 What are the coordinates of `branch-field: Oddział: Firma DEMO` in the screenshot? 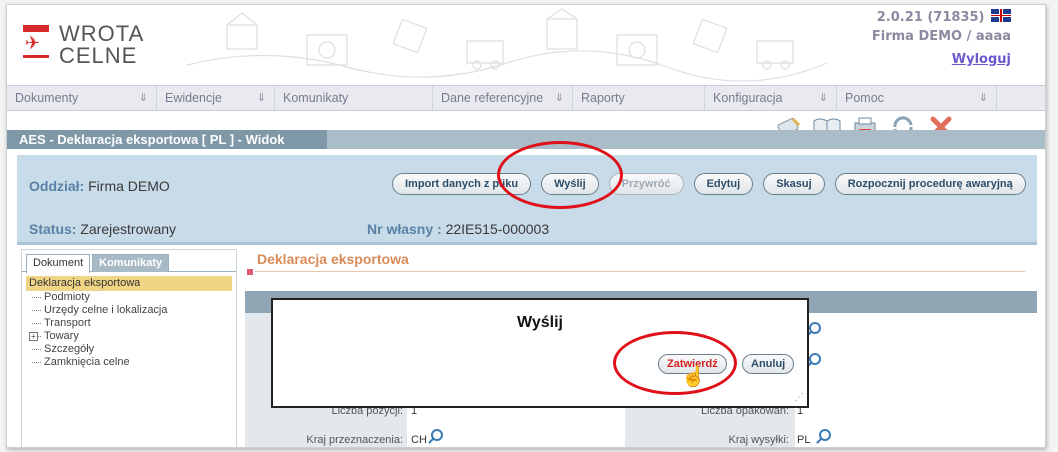 It's located at (99, 186).